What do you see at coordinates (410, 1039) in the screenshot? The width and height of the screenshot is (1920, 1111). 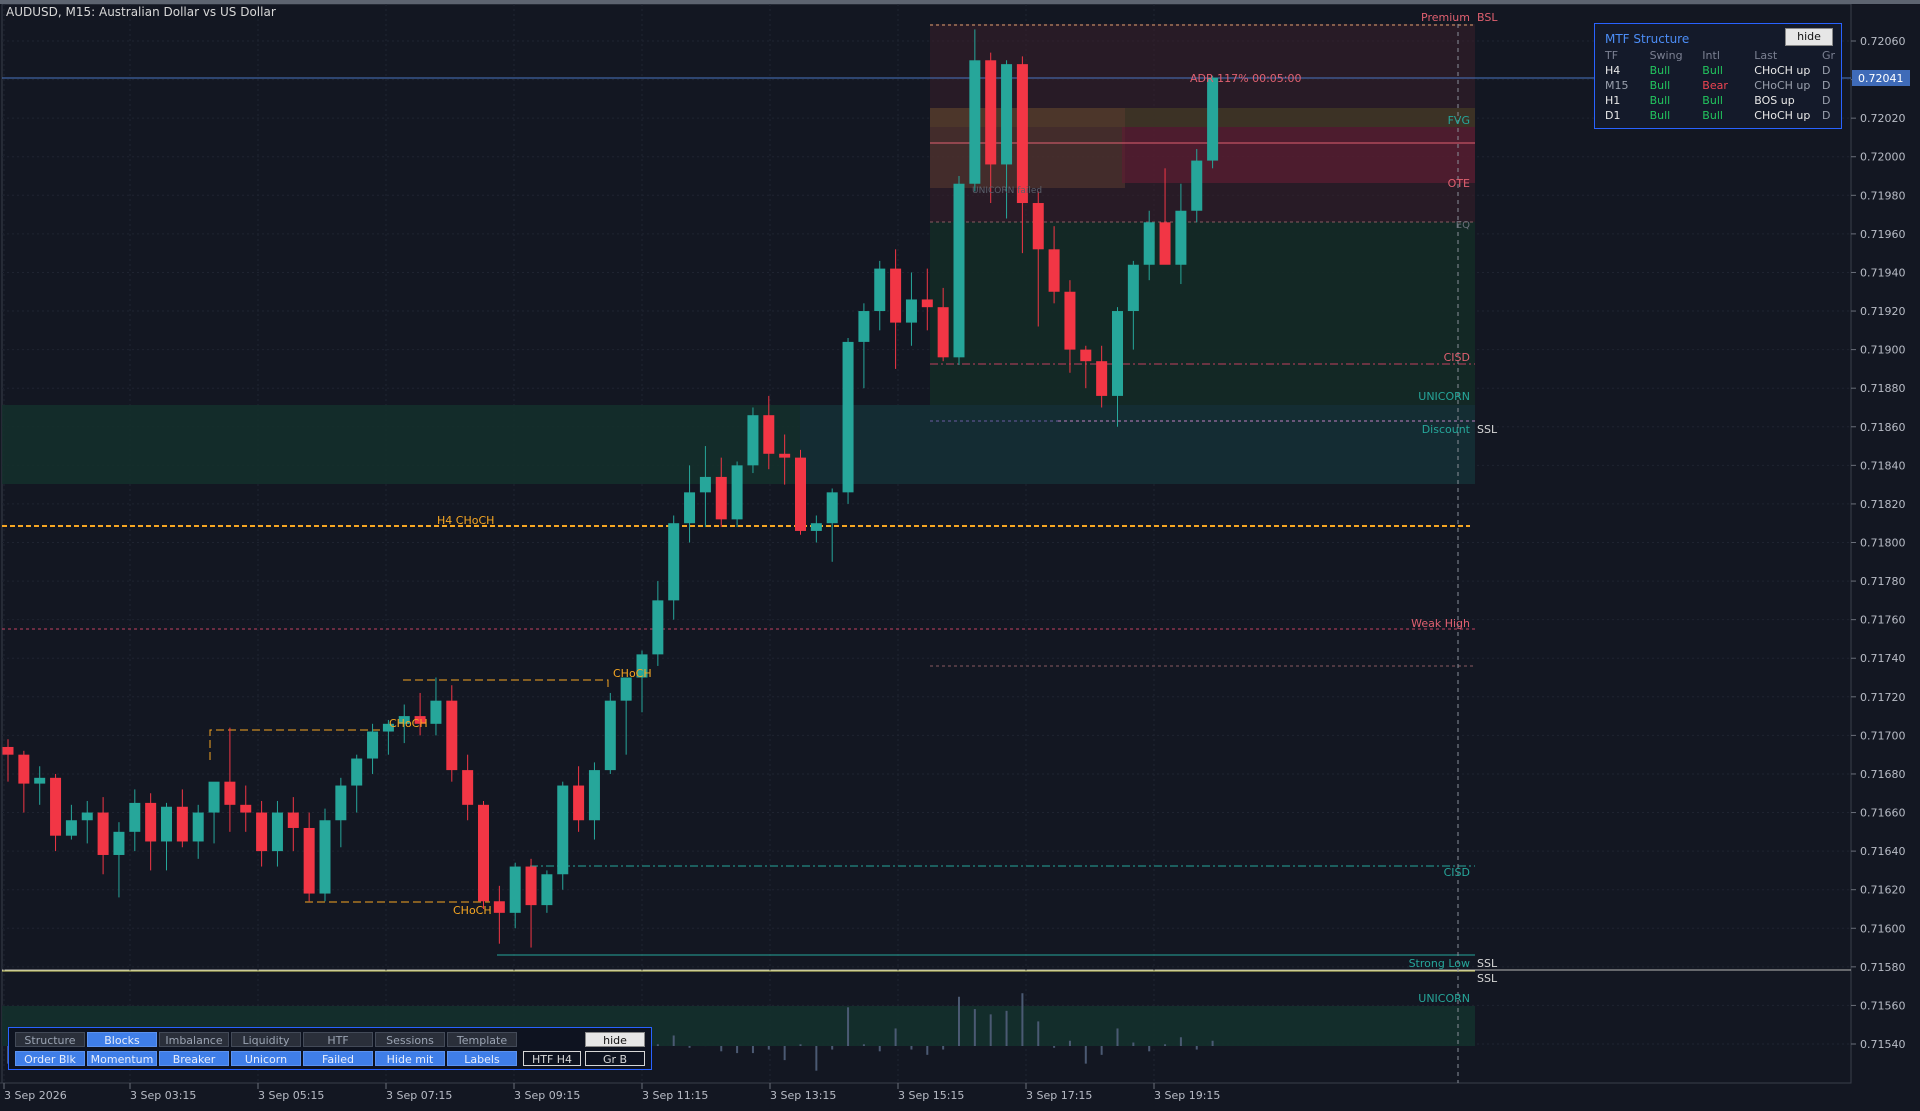 I see `toggle-sessions: Sessions` at bounding box center [410, 1039].